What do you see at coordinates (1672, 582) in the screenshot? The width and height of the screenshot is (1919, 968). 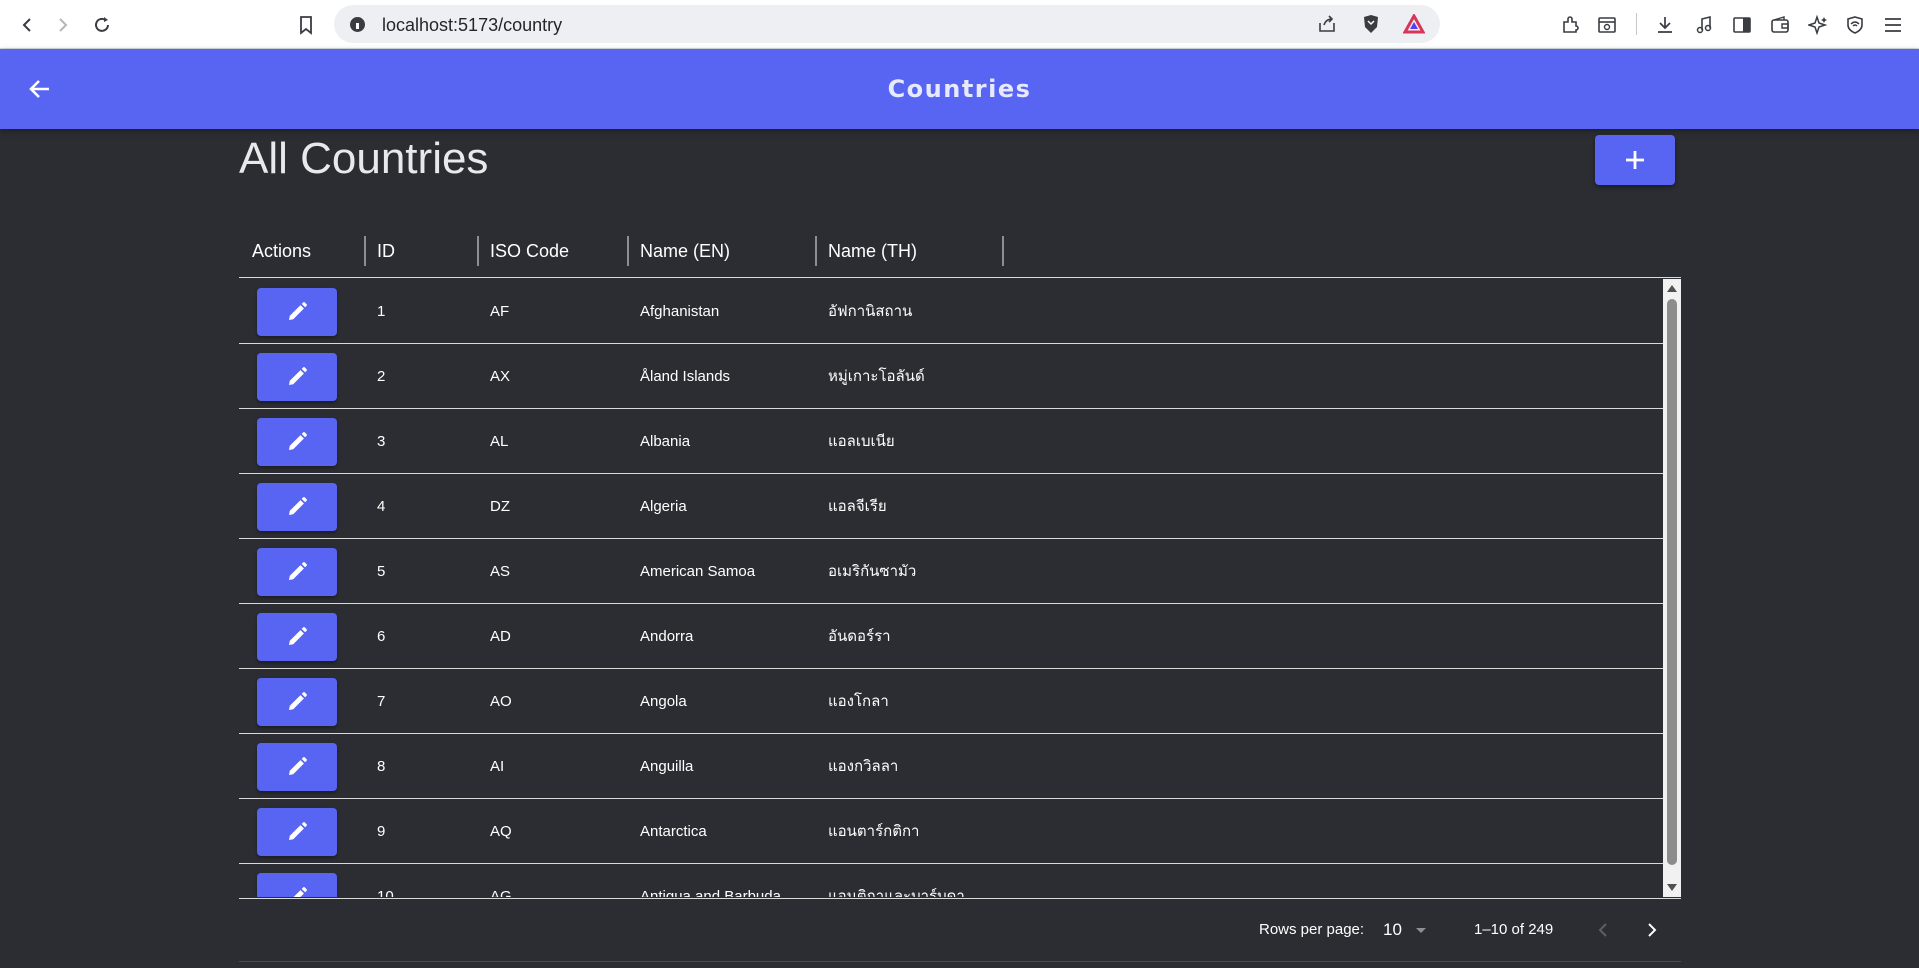 I see `scrollbar-thumb` at bounding box center [1672, 582].